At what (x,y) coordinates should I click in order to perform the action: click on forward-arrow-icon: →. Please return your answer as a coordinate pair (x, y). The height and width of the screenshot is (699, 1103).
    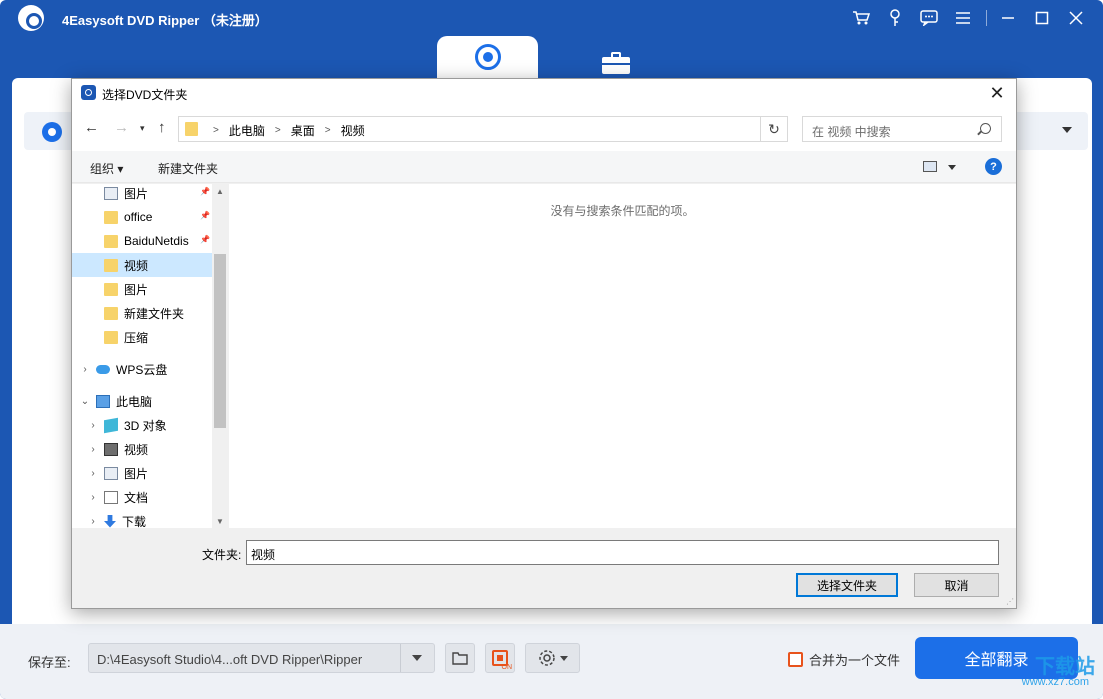
    Looking at the image, I should click on (121, 127).